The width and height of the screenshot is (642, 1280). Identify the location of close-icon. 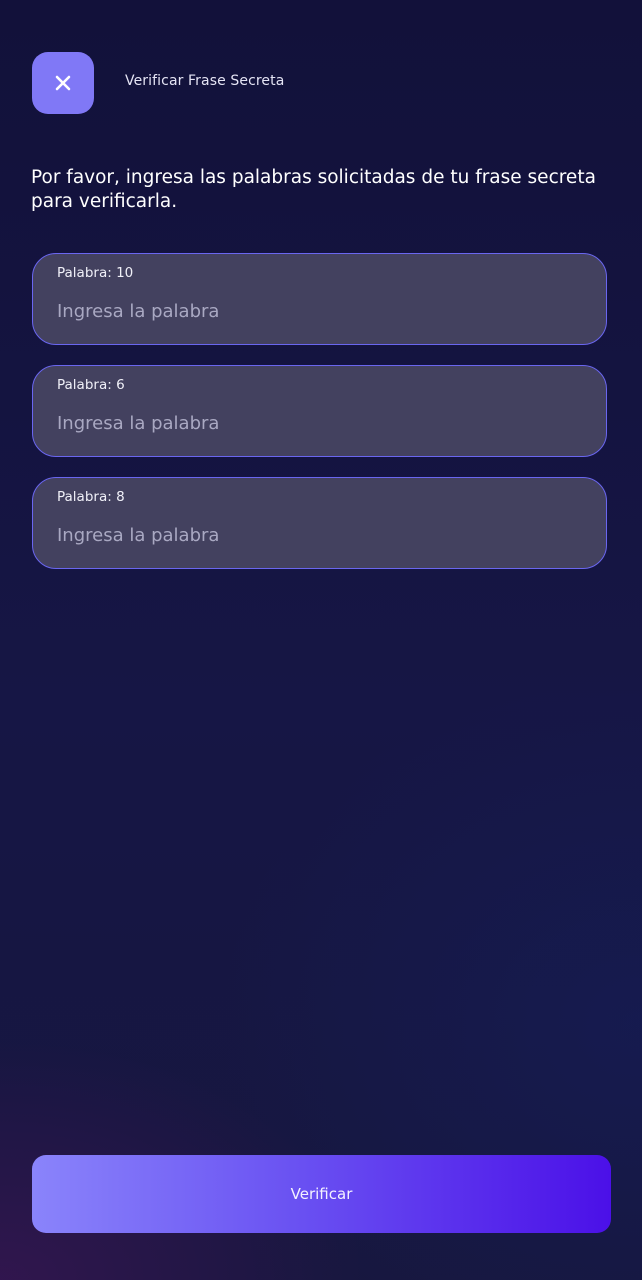
(63, 83).